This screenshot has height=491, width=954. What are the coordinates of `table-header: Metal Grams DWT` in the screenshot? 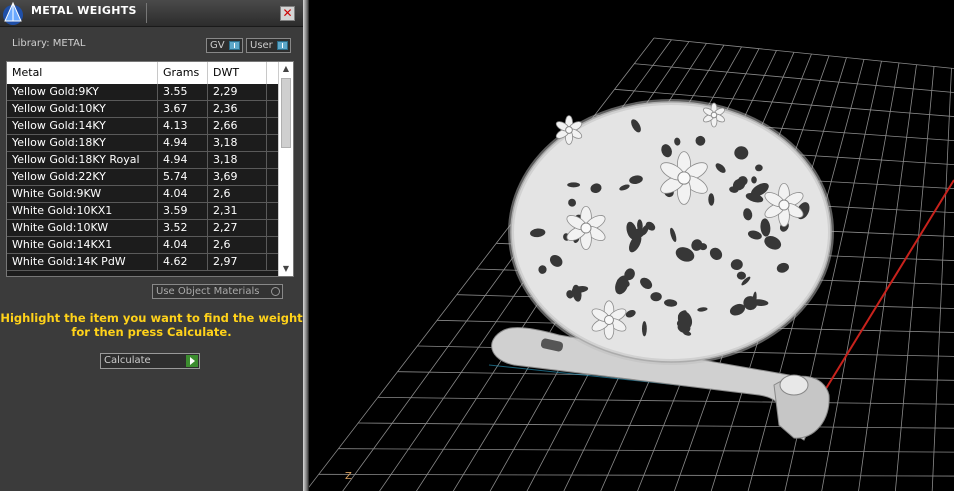 It's located at (143, 73).